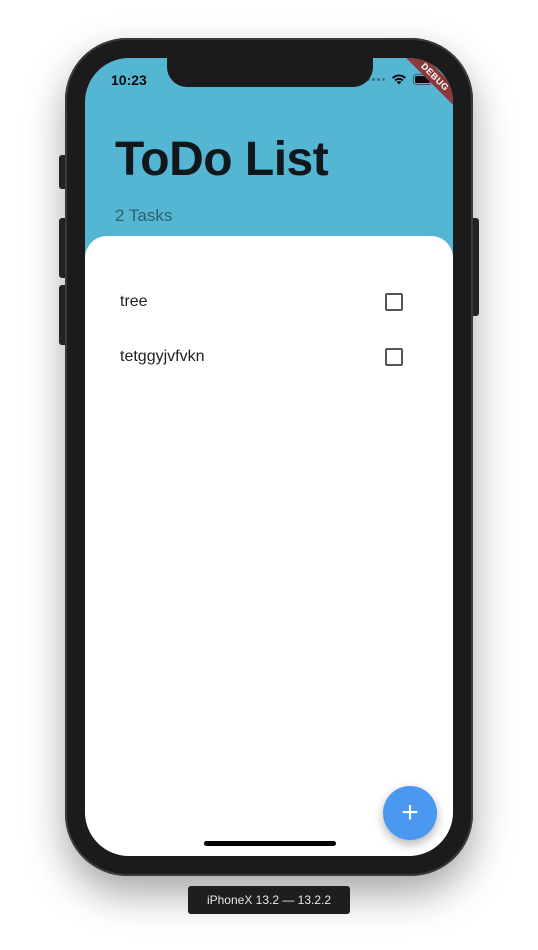 This screenshot has height=950, width=538. What do you see at coordinates (270, 72) in the screenshot?
I see `notch` at bounding box center [270, 72].